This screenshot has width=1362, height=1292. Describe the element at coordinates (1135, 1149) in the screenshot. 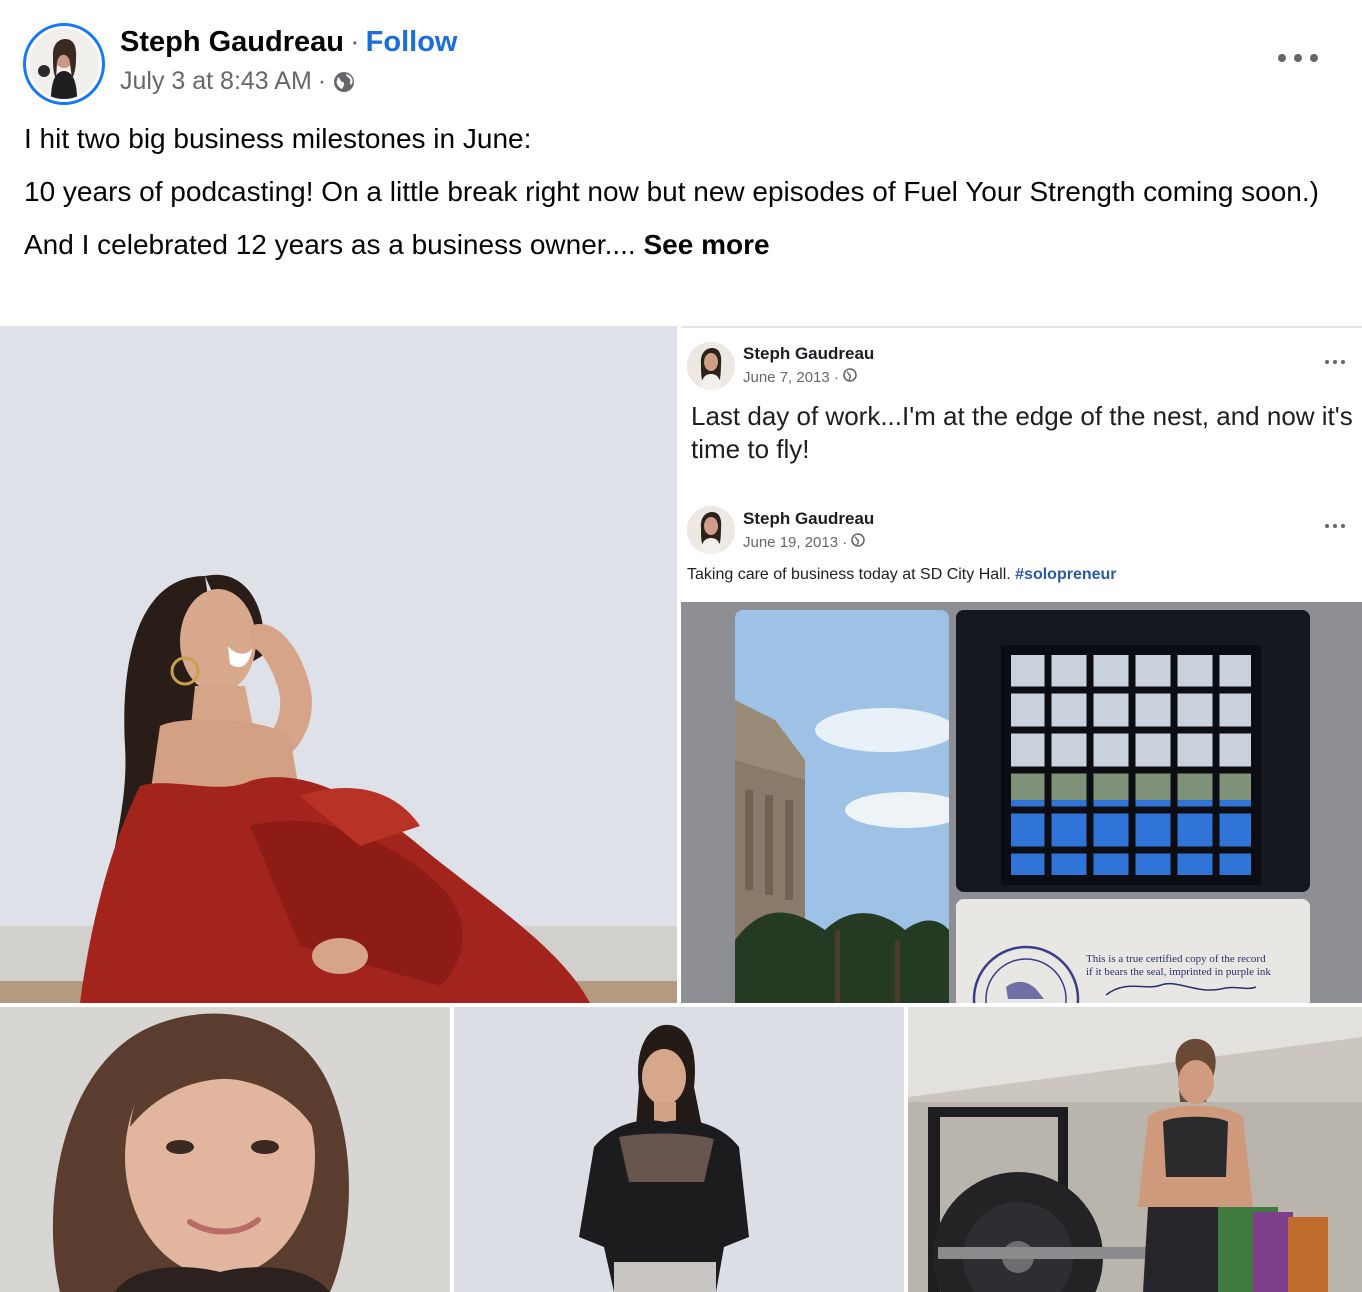

I see `photo-deadlift` at that location.